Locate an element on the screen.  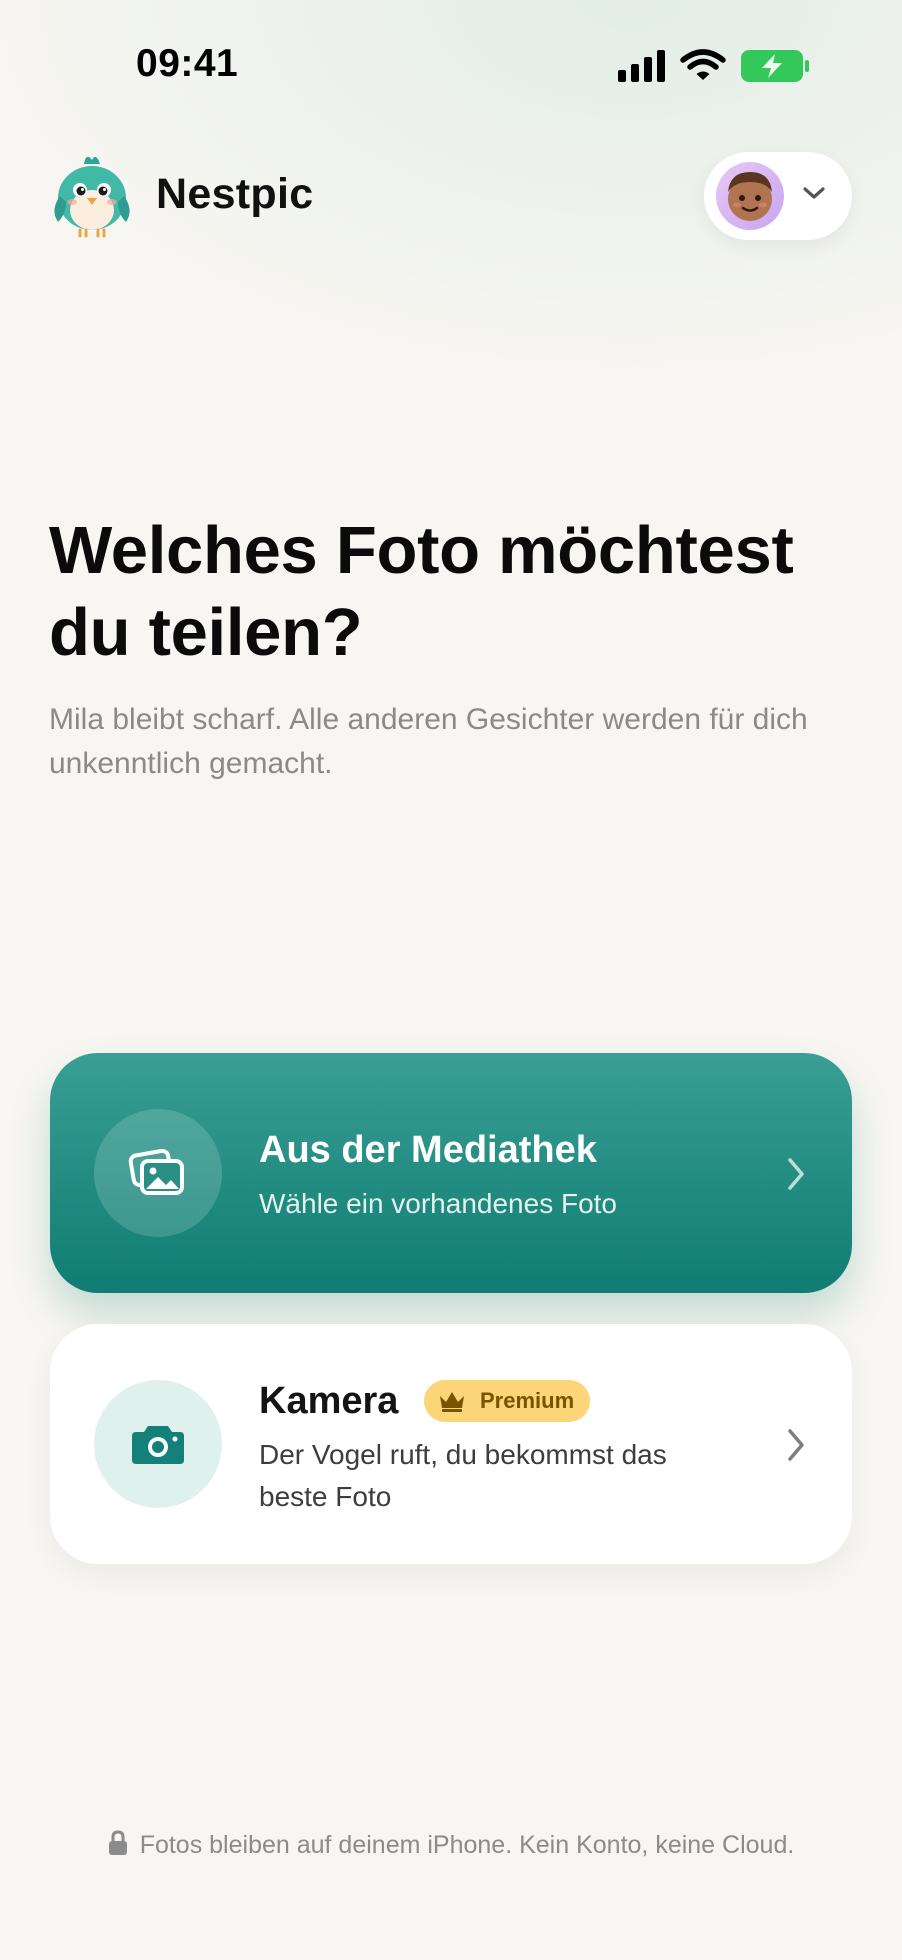
photo-library-icon-circle is located at coordinates (158, 1173).